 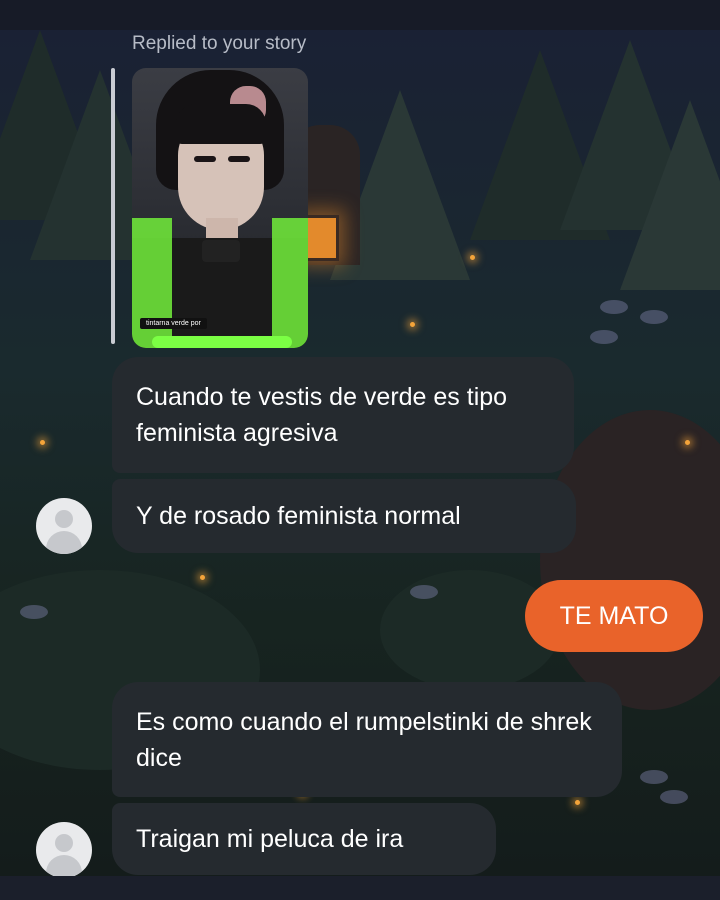 I want to click on story-caption: tintarna verde por, so click(x=173, y=323).